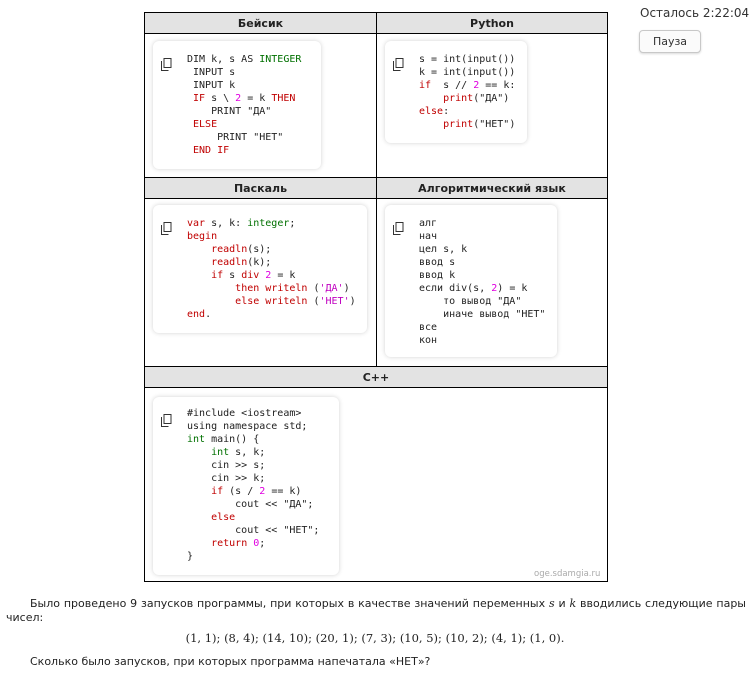  I want to click on header-algo: Алгоритмический язык, so click(492, 188).